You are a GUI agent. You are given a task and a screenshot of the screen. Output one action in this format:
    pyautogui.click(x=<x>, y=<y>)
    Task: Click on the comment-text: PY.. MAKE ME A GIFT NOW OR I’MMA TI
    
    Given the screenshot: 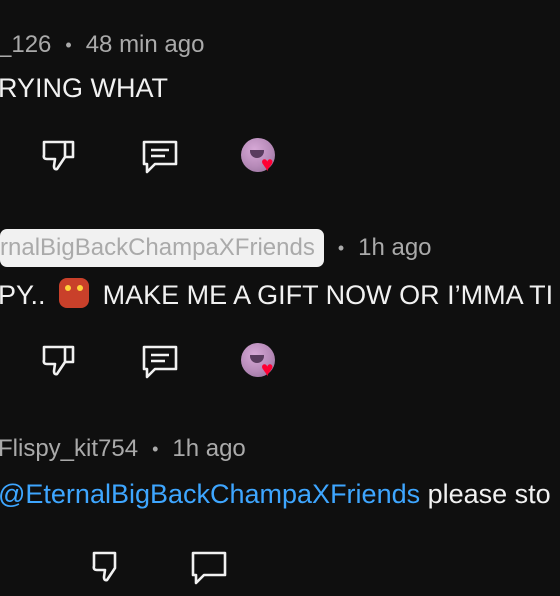 What is the action you would take?
    pyautogui.click(x=276, y=294)
    